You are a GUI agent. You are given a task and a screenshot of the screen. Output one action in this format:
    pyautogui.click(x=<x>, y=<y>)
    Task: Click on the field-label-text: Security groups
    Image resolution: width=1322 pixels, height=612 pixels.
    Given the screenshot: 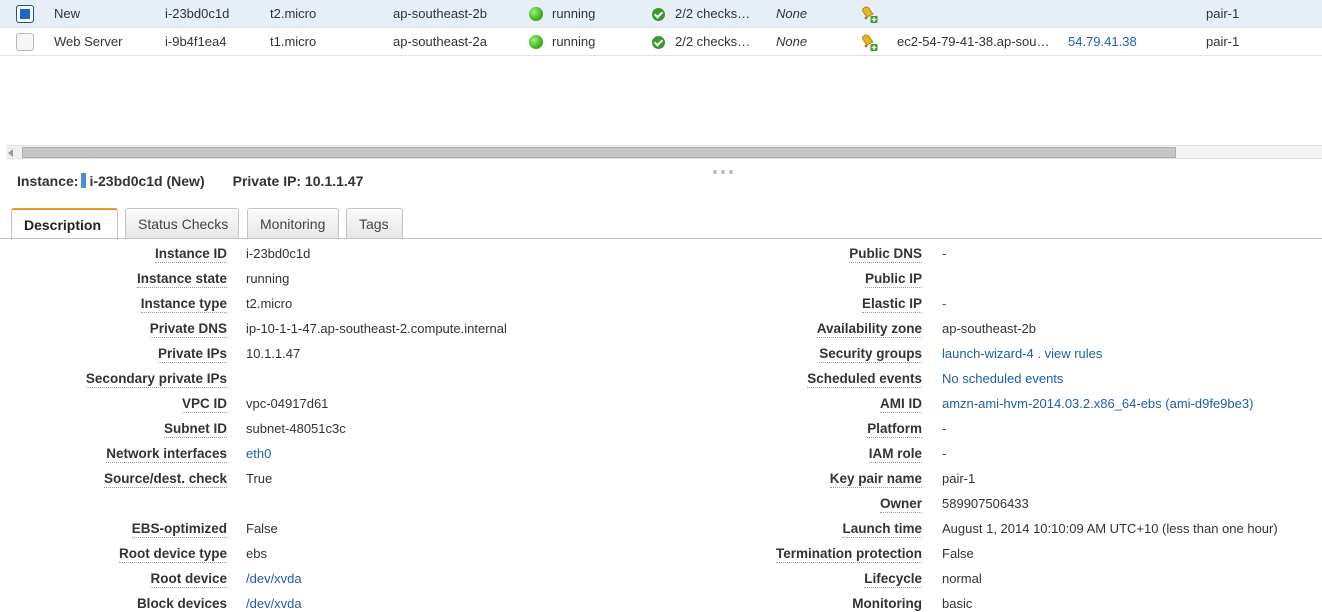 What is the action you would take?
    pyautogui.click(x=870, y=354)
    